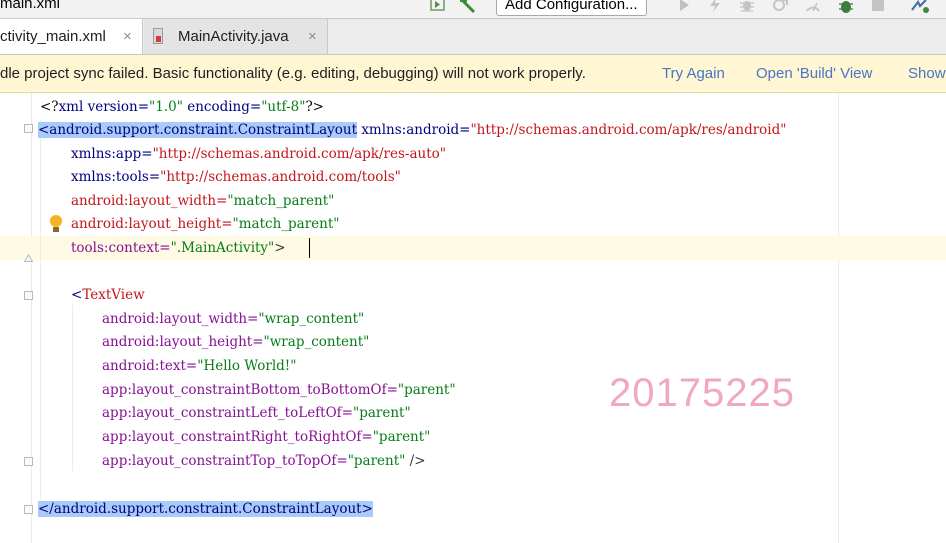 The width and height of the screenshot is (946, 543). Describe the element at coordinates (813, 8) in the screenshot. I see `profiler-icon` at that location.